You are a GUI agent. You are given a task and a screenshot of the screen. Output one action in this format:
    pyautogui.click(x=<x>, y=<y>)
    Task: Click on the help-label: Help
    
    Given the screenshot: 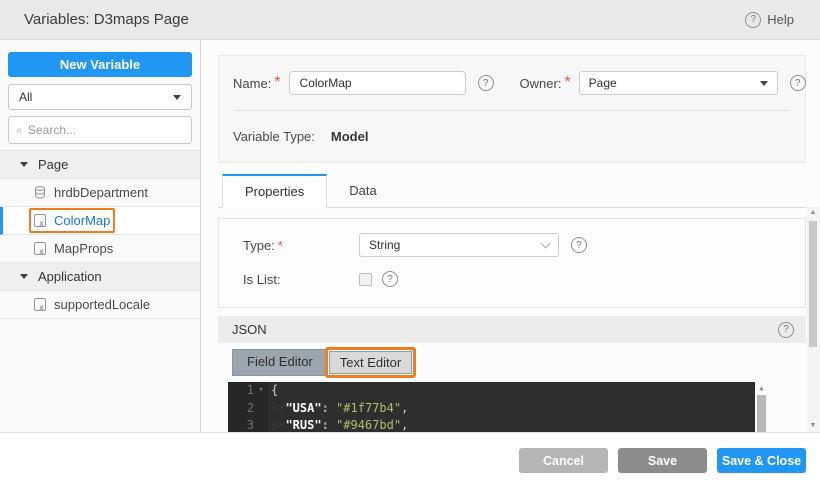 What is the action you would take?
    pyautogui.click(x=780, y=19)
    